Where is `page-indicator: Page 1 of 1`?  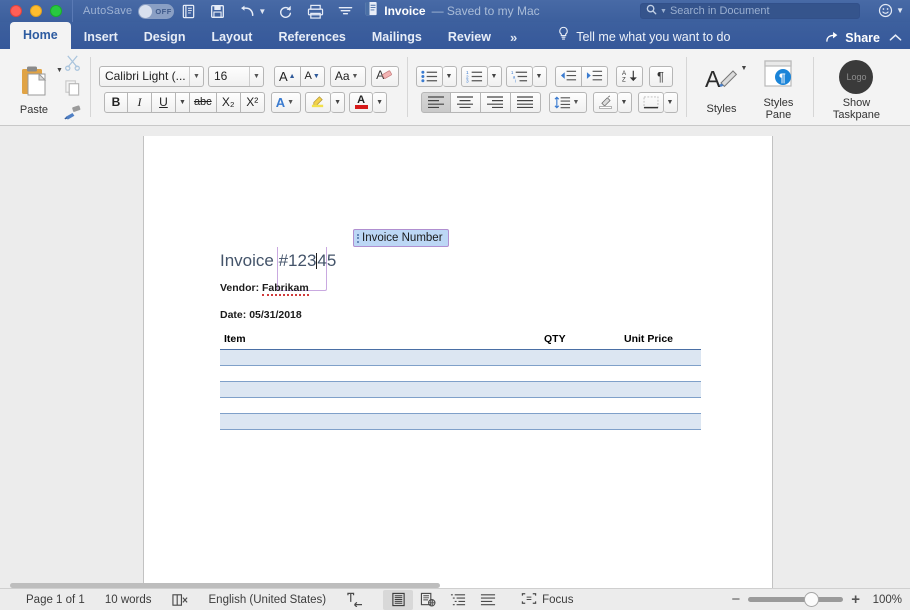 page-indicator: Page 1 of 1 is located at coordinates (47, 600).